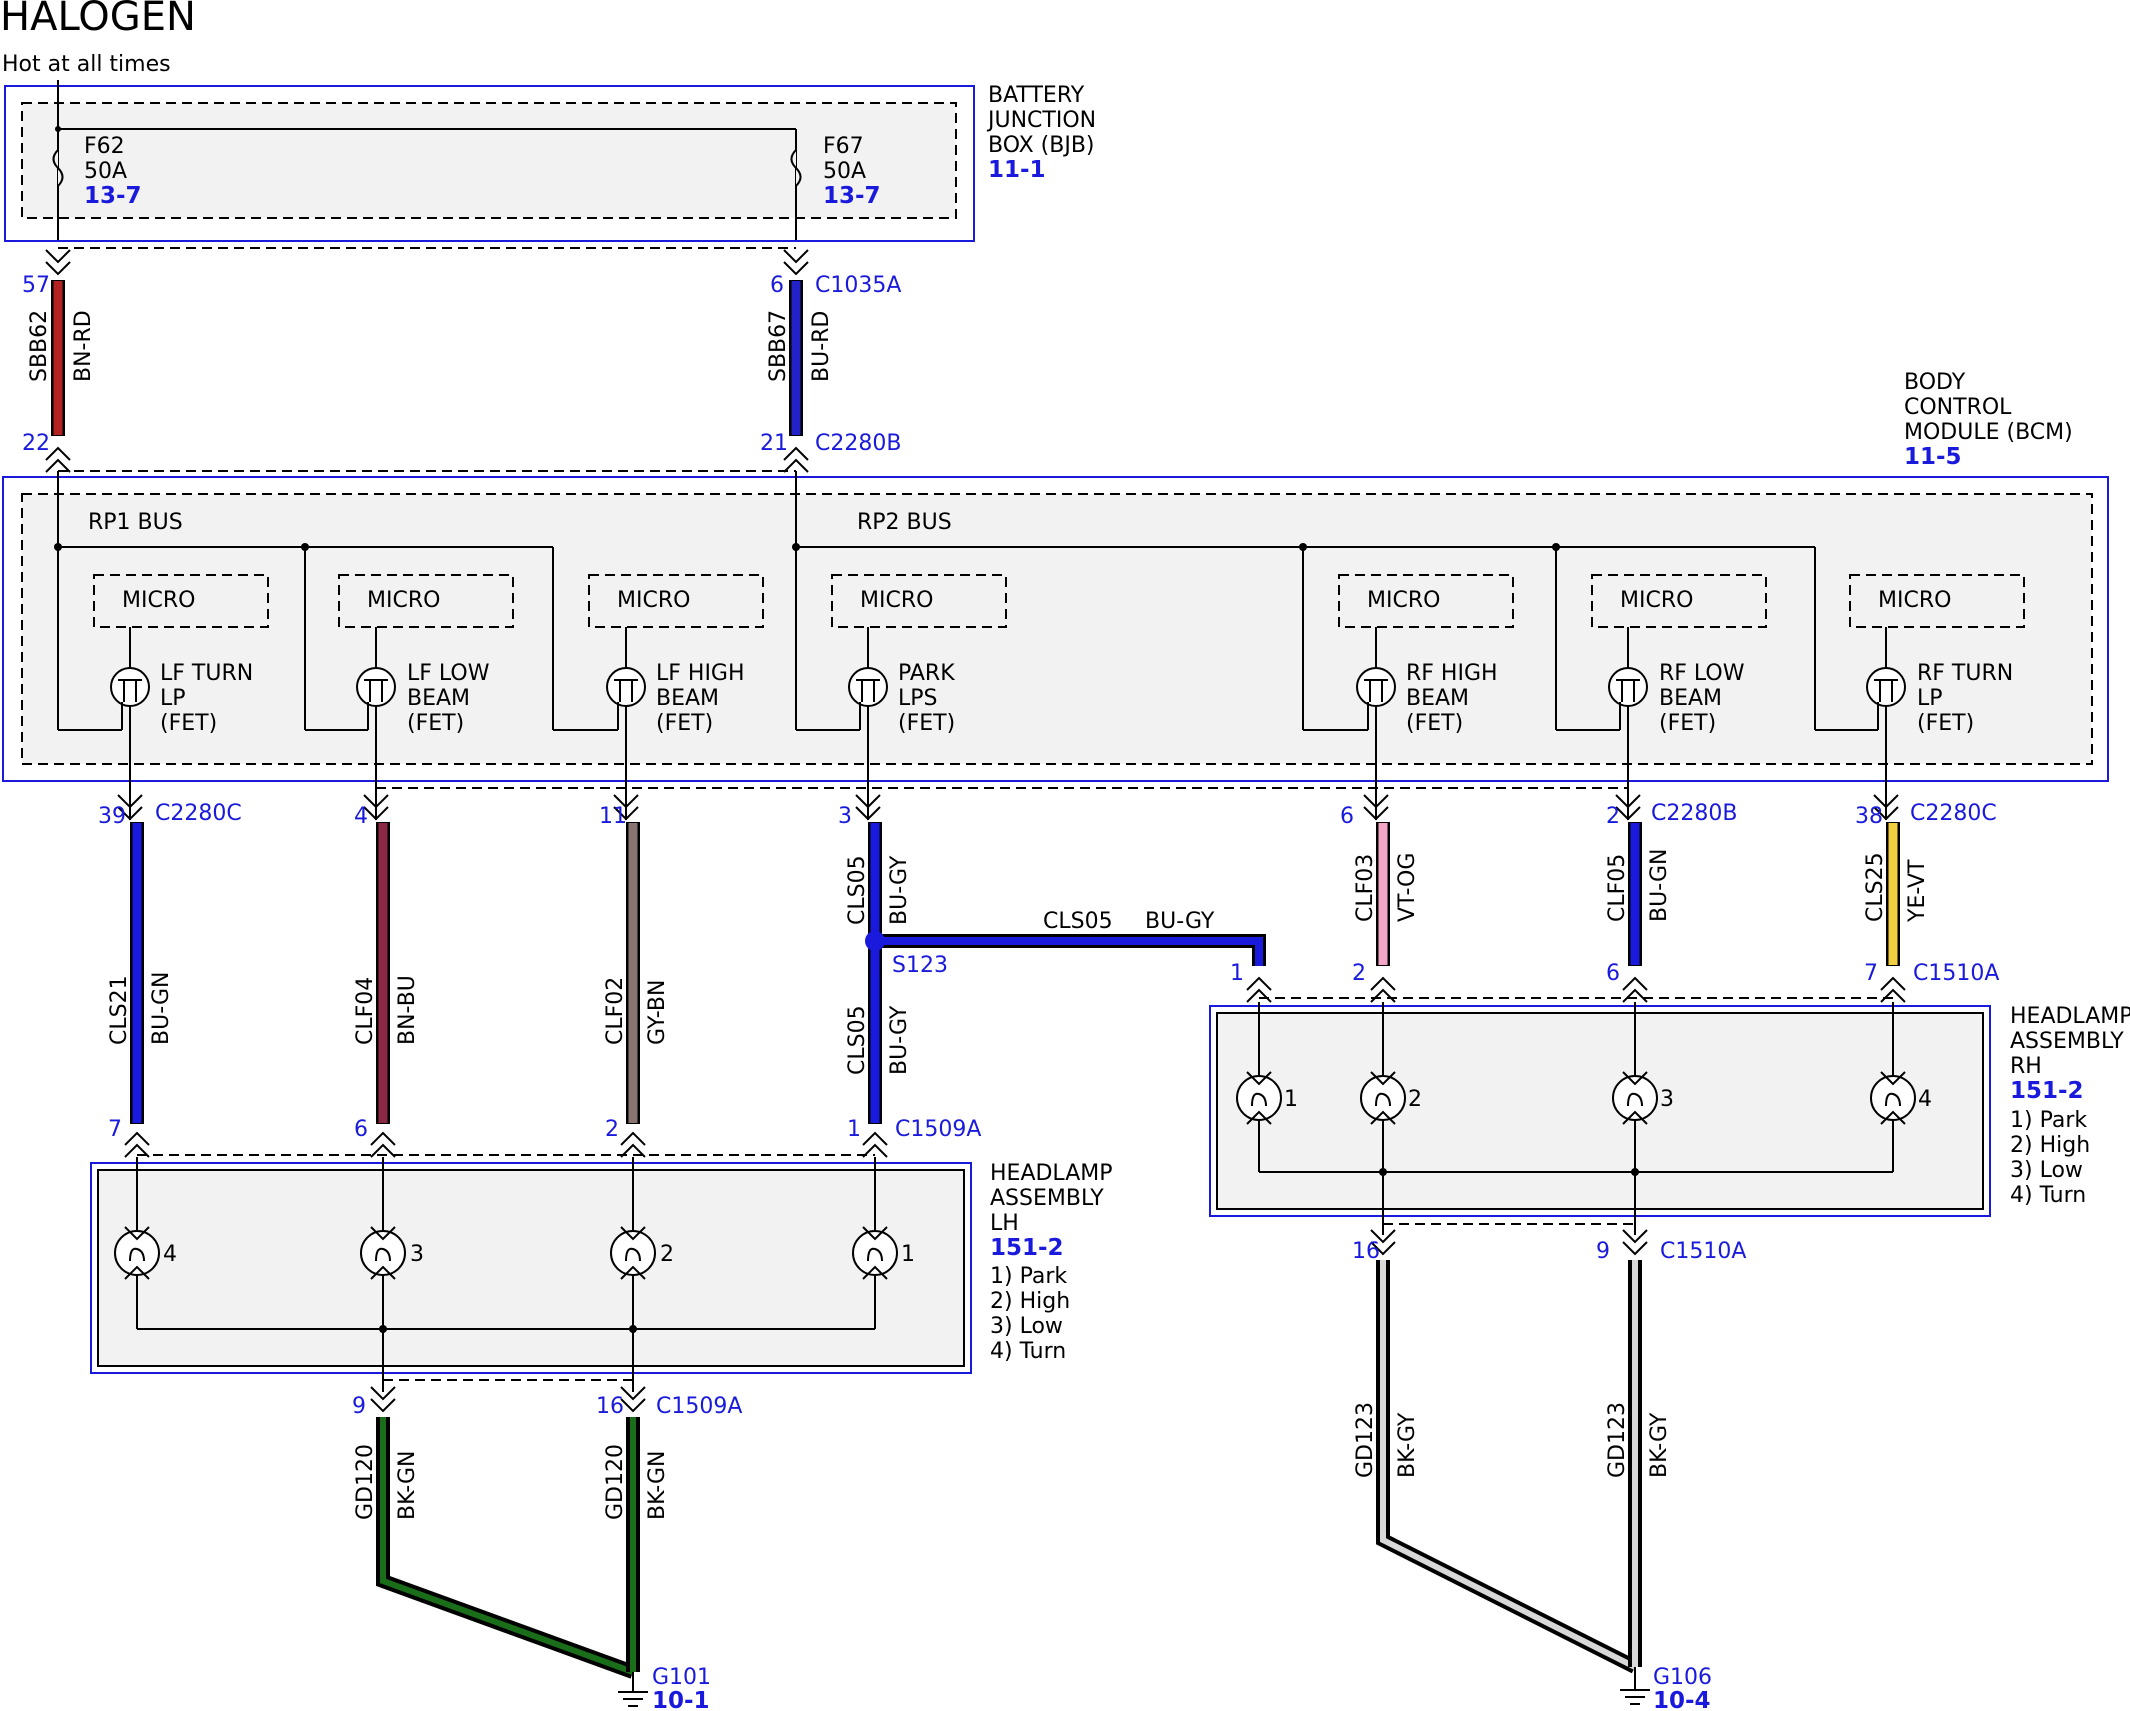 This screenshot has height=1711, width=2130. What do you see at coordinates (104, 146) in the screenshot?
I see `fuse-f62-id: F62` at bounding box center [104, 146].